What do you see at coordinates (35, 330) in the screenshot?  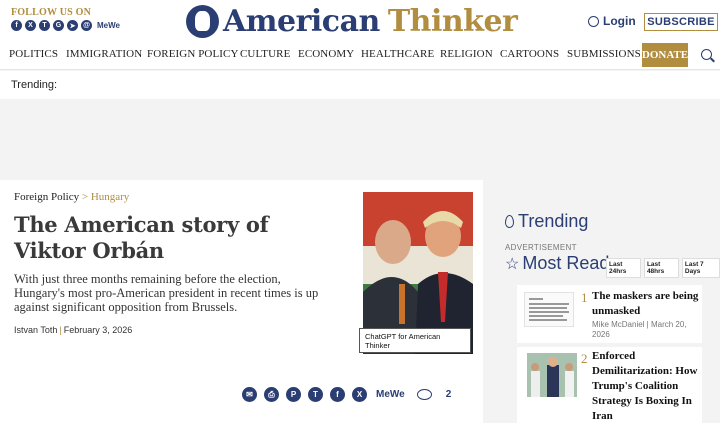 I see `author-link: Istvan Toth` at bounding box center [35, 330].